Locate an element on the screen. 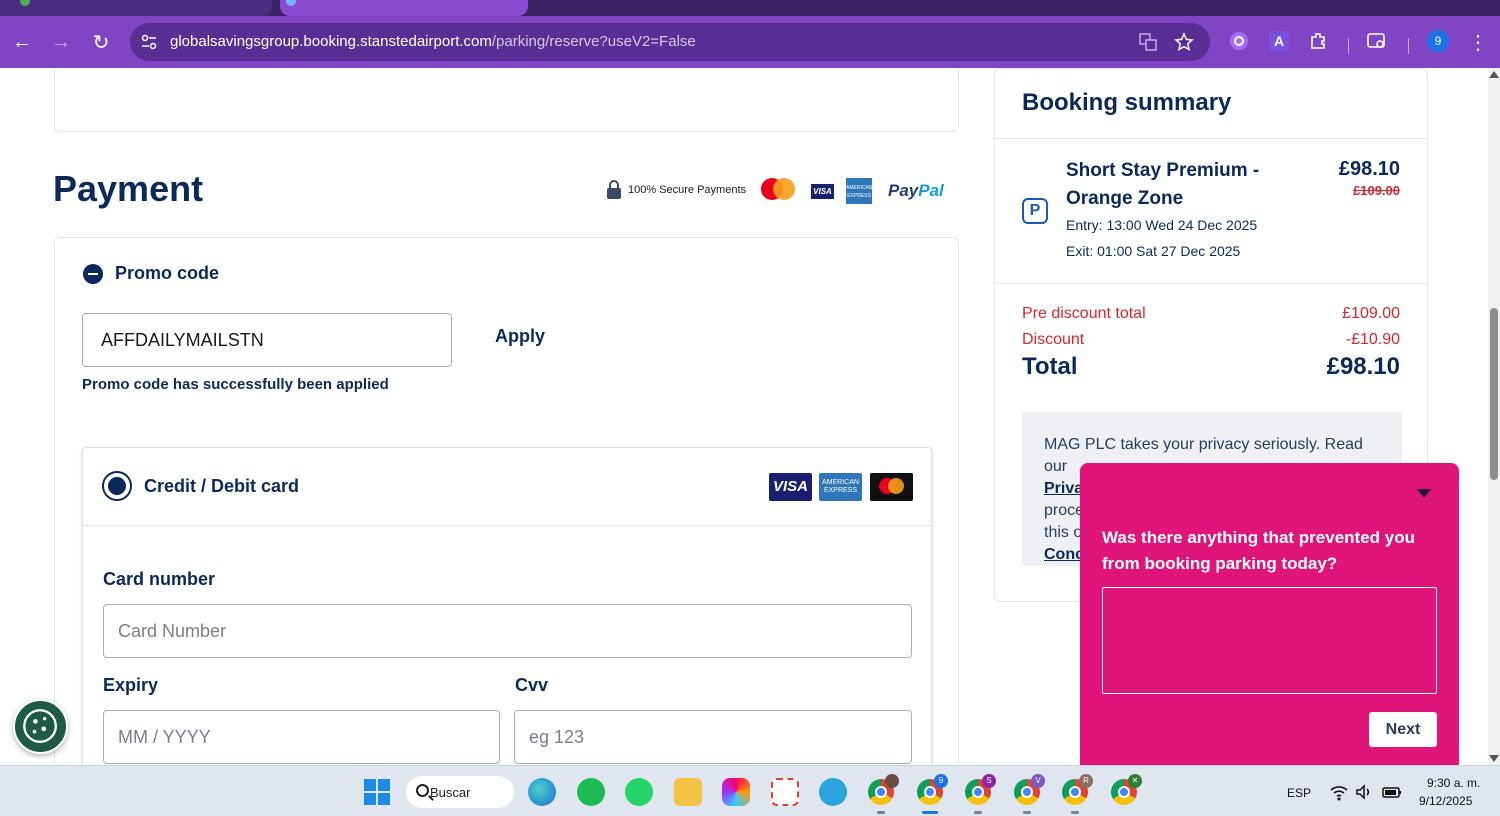  site-info-icon is located at coordinates (149, 42).